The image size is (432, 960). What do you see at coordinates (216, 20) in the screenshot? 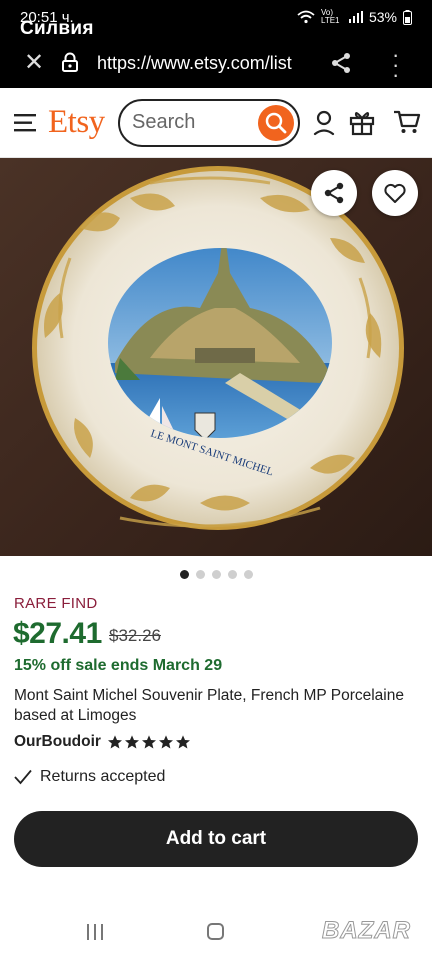
I see `status-bar: 20:51 ч. Силвия Vo) LTE1 53%` at bounding box center [216, 20].